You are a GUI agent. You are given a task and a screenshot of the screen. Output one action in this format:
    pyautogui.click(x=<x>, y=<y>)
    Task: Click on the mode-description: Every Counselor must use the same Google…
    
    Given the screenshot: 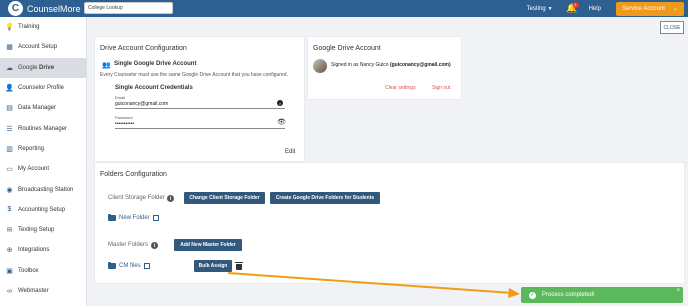 What is the action you would take?
    pyautogui.click(x=194, y=75)
    